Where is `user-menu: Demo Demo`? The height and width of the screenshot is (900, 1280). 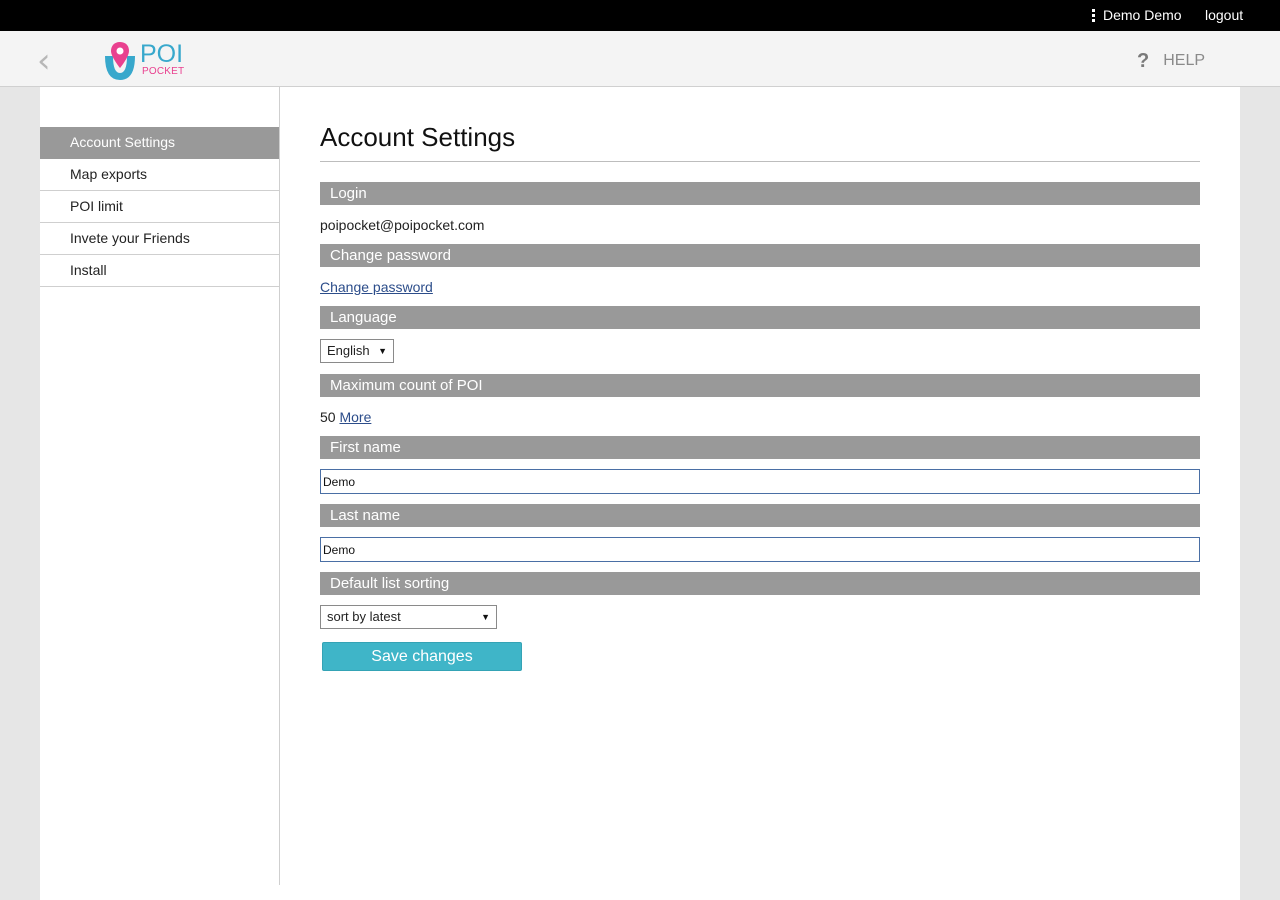 user-menu: Demo Demo is located at coordinates (1137, 15).